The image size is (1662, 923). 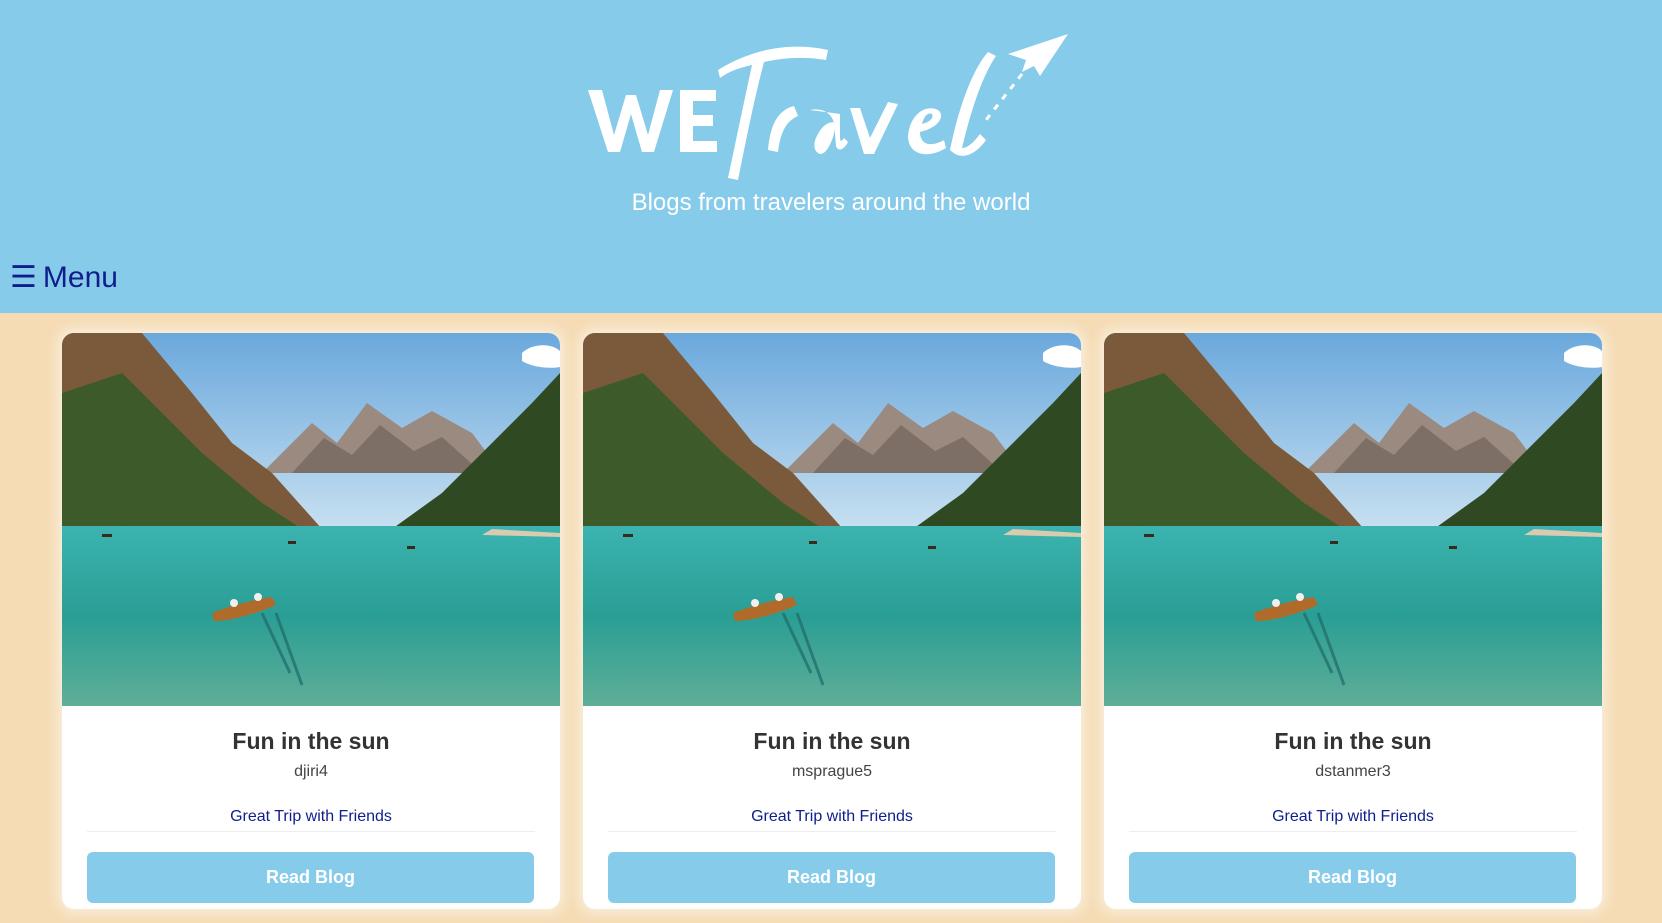 I want to click on hamburger-icon: ☰, so click(x=23, y=277).